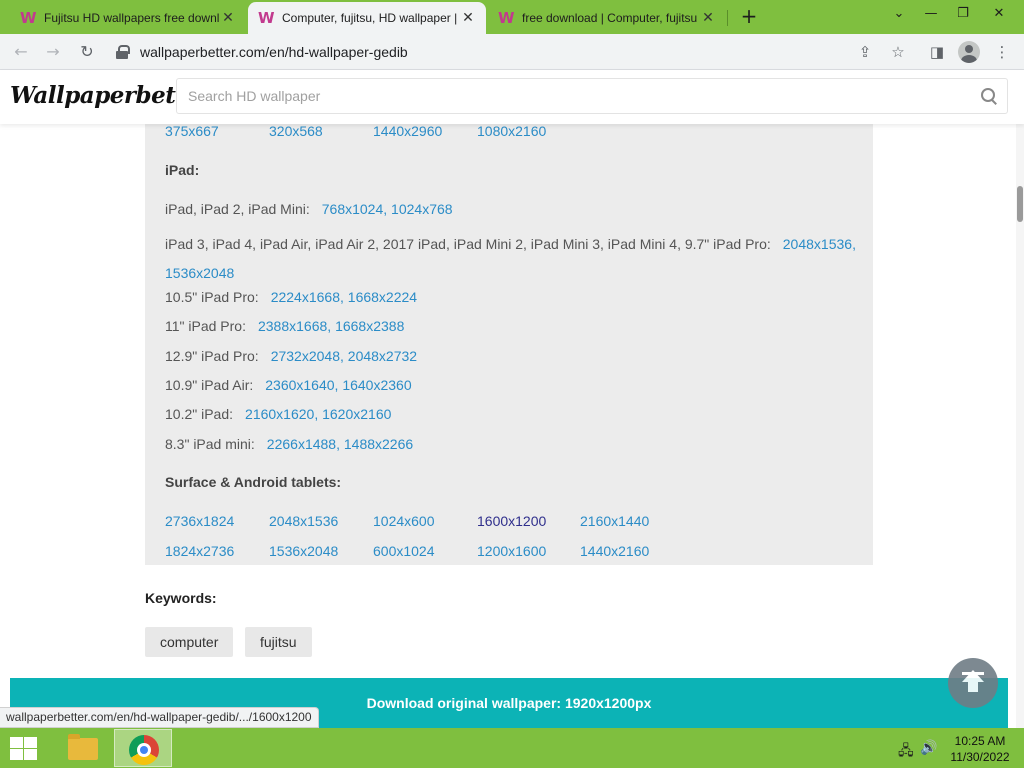  What do you see at coordinates (404, 551) in the screenshot?
I see `resolution-link: 600x1024` at bounding box center [404, 551].